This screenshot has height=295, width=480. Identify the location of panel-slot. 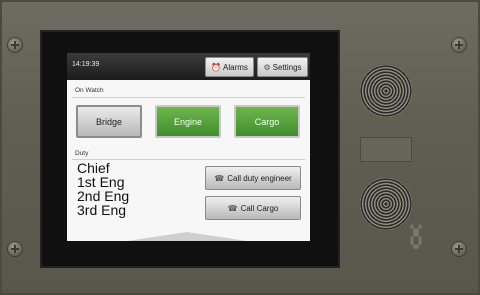
(386, 149).